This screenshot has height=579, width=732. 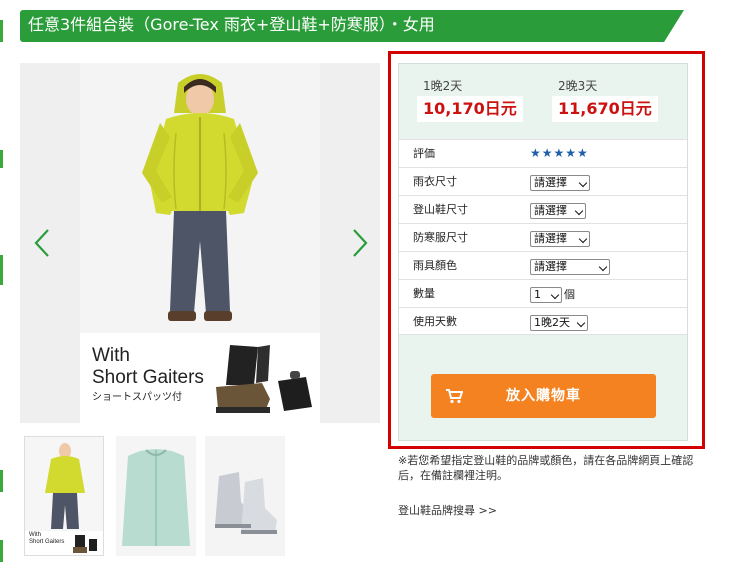 What do you see at coordinates (558, 211) in the screenshot?
I see `shoe-size-select: 請選擇` at bounding box center [558, 211].